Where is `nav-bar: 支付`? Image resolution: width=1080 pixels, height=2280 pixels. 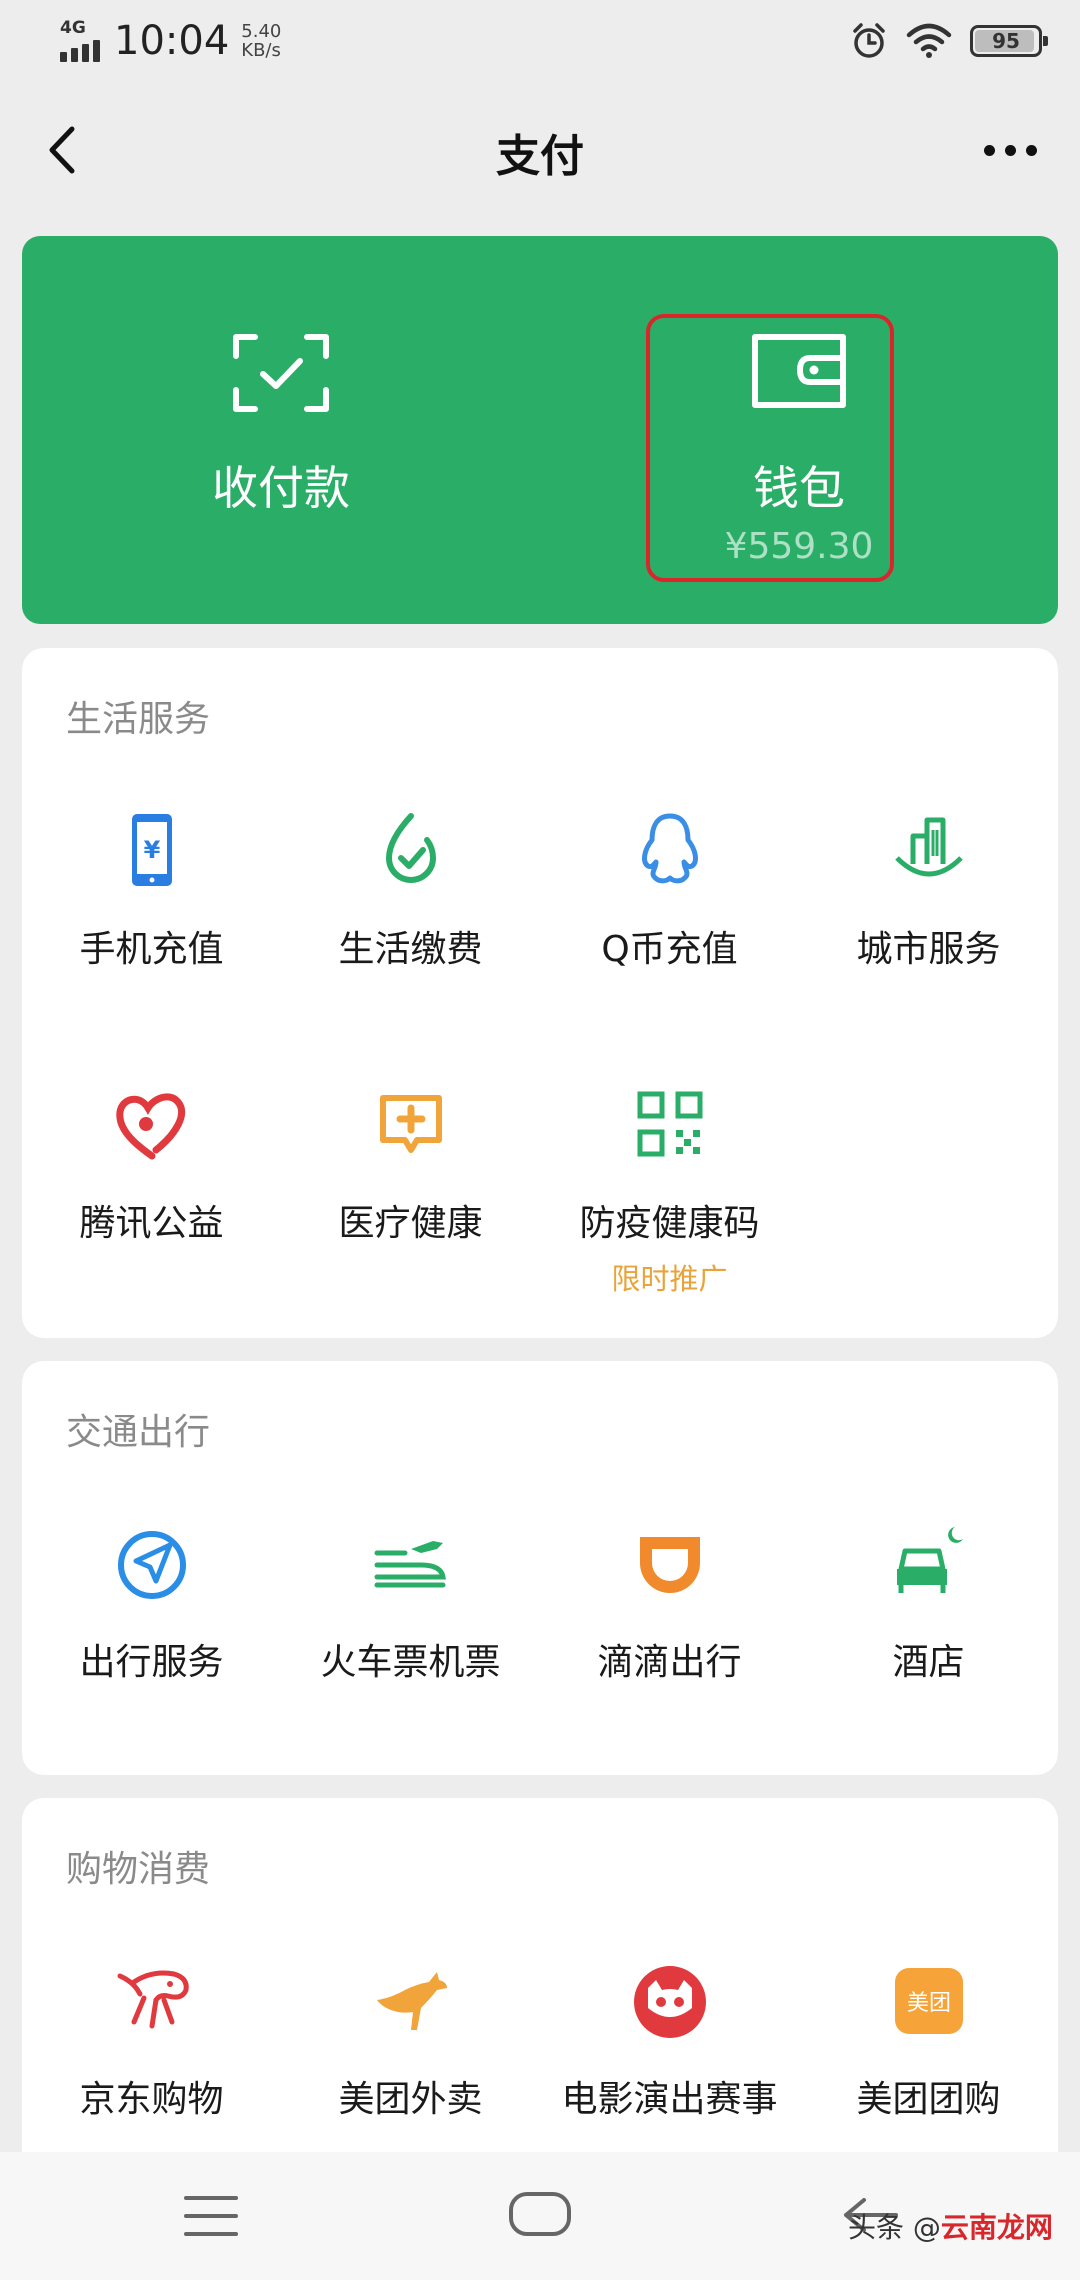
nav-bar: 支付 is located at coordinates (540, 150).